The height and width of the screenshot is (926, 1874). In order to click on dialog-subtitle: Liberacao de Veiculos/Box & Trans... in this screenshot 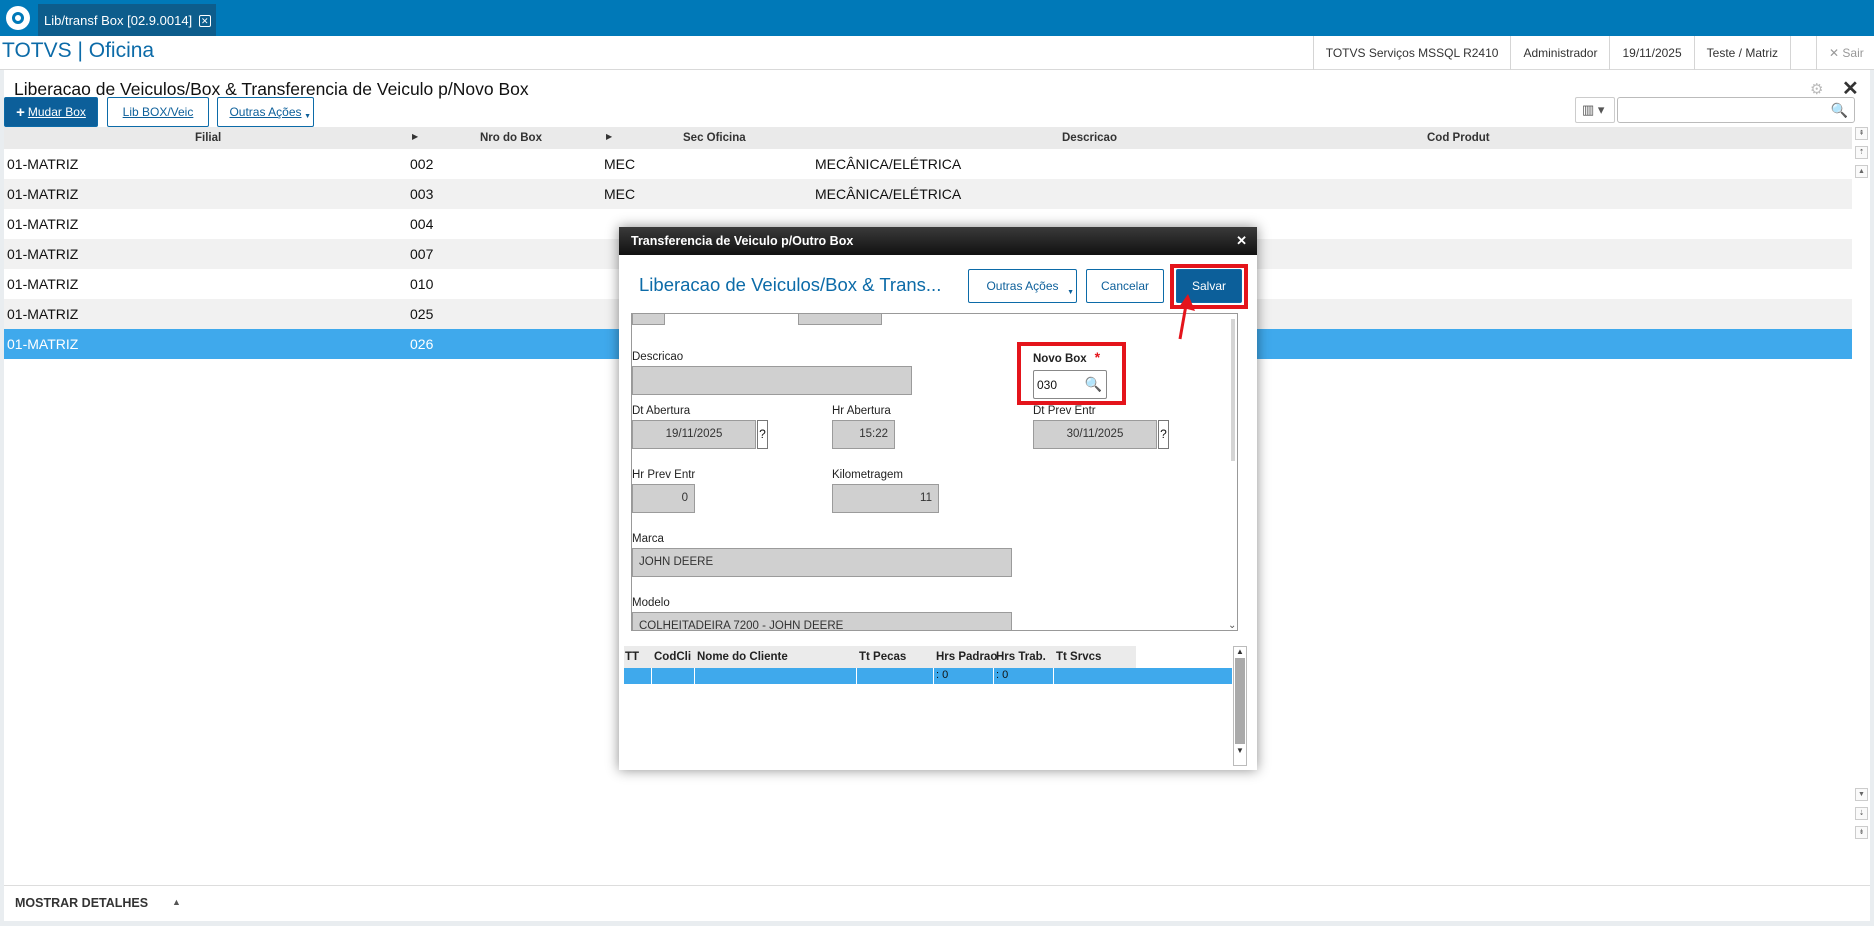, I will do `click(790, 284)`.